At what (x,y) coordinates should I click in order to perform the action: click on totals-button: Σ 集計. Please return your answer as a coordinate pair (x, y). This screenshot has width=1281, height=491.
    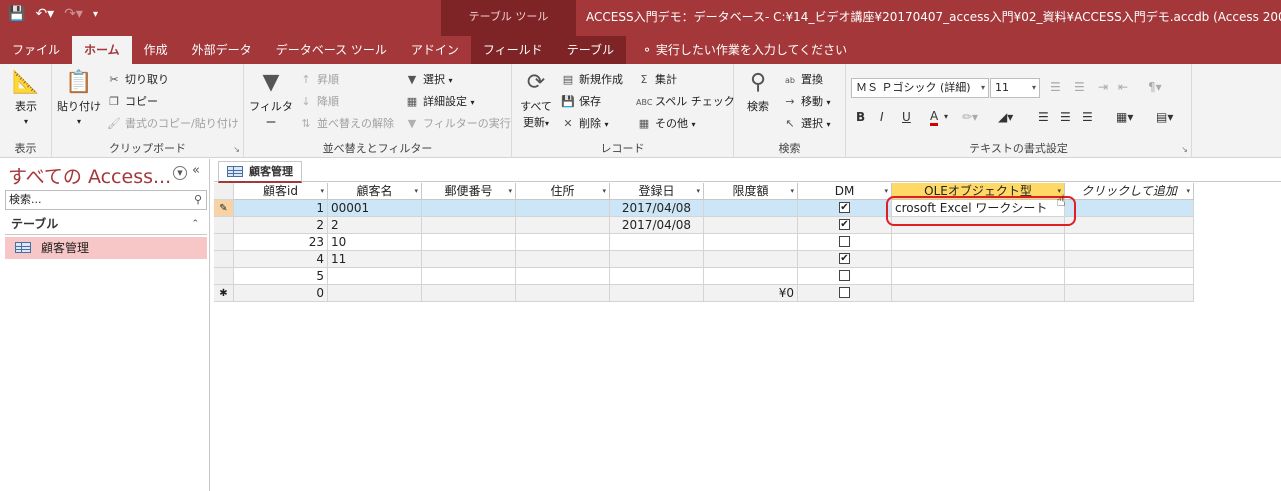
    Looking at the image, I should click on (656, 80).